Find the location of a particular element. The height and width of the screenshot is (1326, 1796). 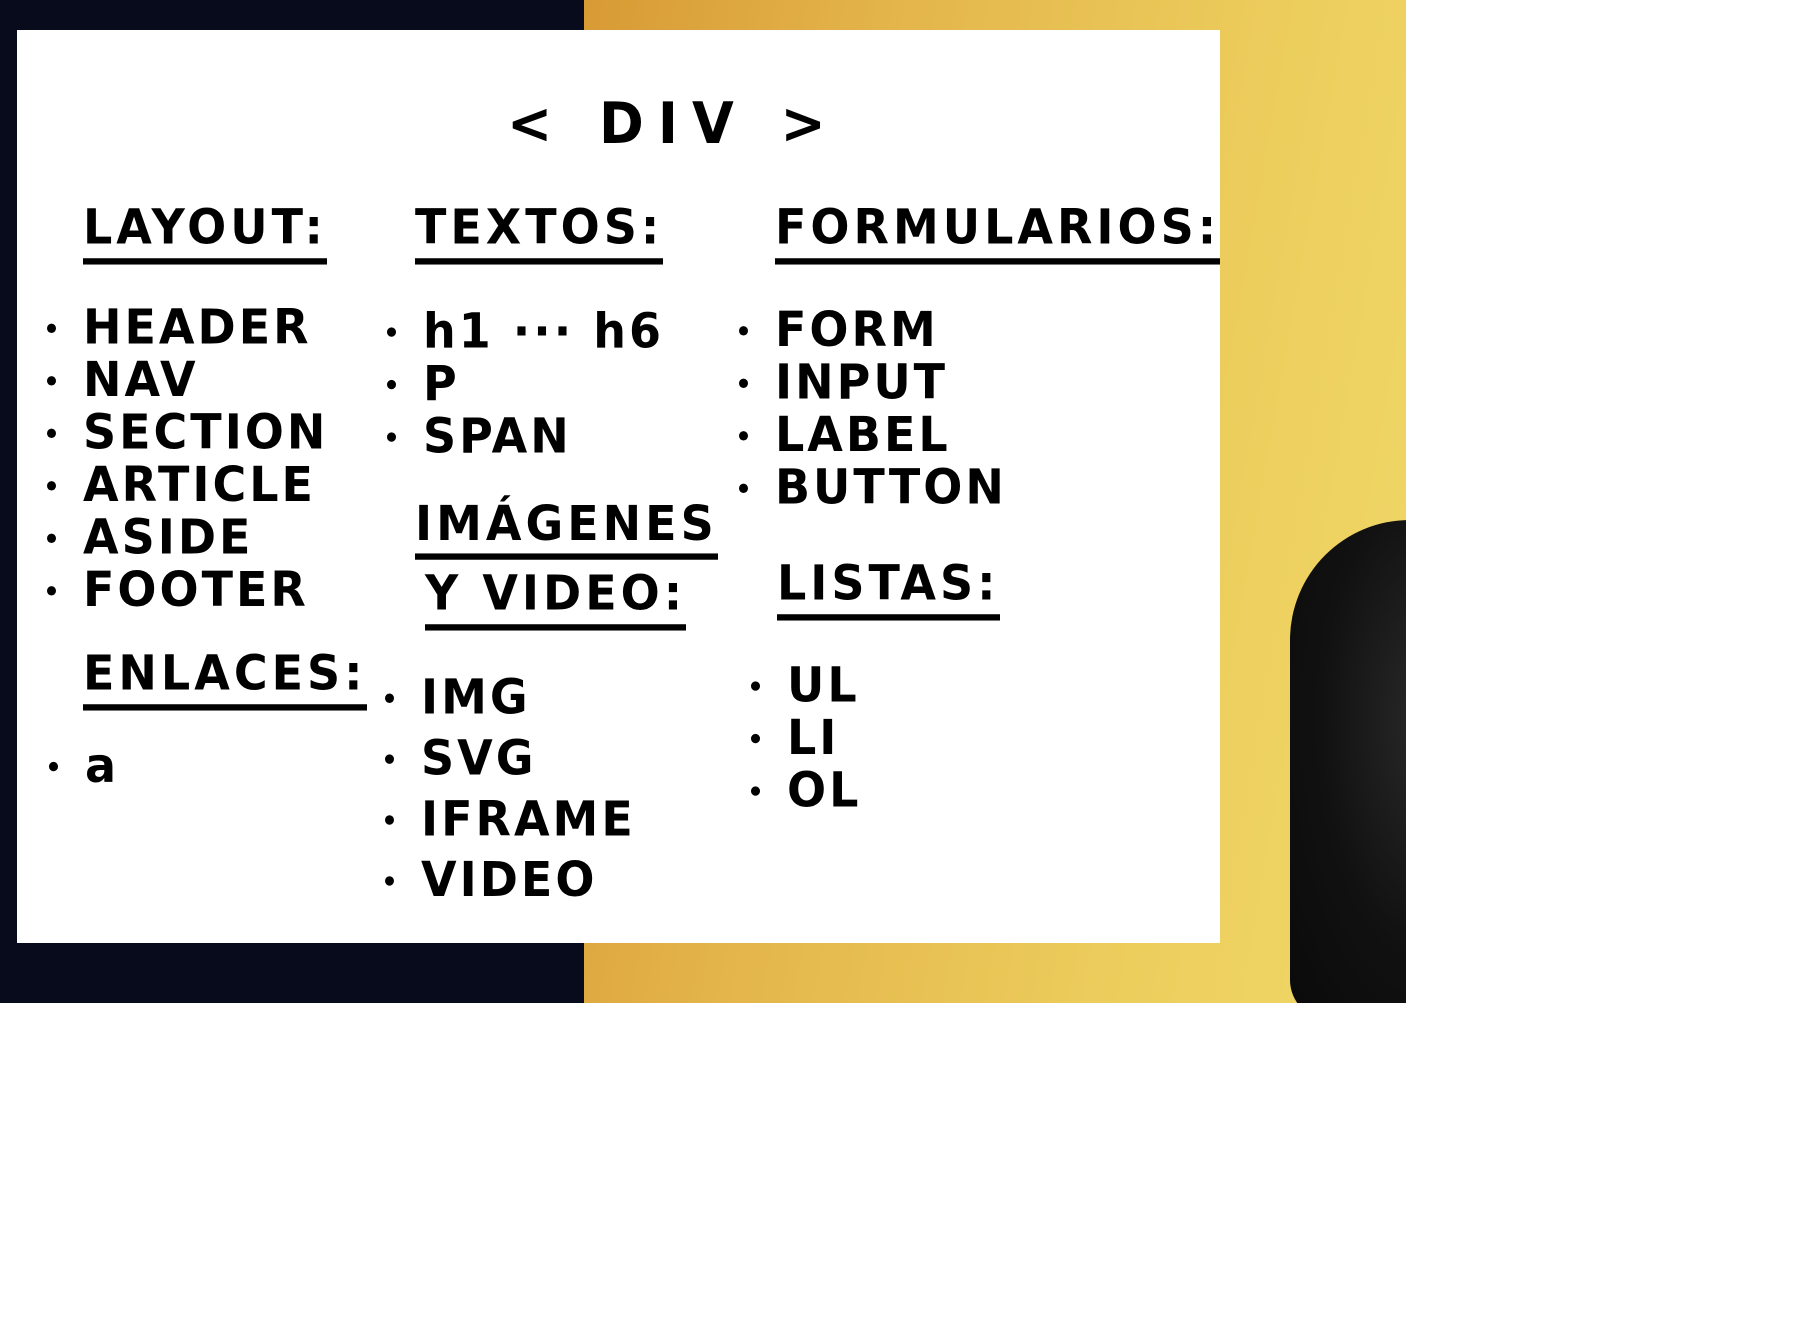

enlaces-heading: ENLACES: is located at coordinates (225, 678).